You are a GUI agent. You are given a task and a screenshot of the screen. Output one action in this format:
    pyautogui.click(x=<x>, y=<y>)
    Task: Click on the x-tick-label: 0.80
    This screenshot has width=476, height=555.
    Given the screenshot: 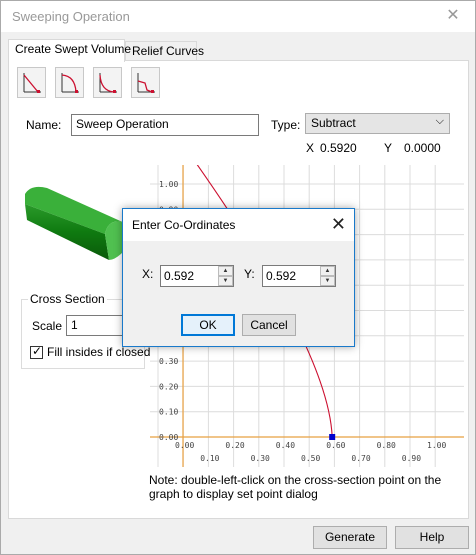 What is the action you would take?
    pyautogui.click(x=386, y=445)
    